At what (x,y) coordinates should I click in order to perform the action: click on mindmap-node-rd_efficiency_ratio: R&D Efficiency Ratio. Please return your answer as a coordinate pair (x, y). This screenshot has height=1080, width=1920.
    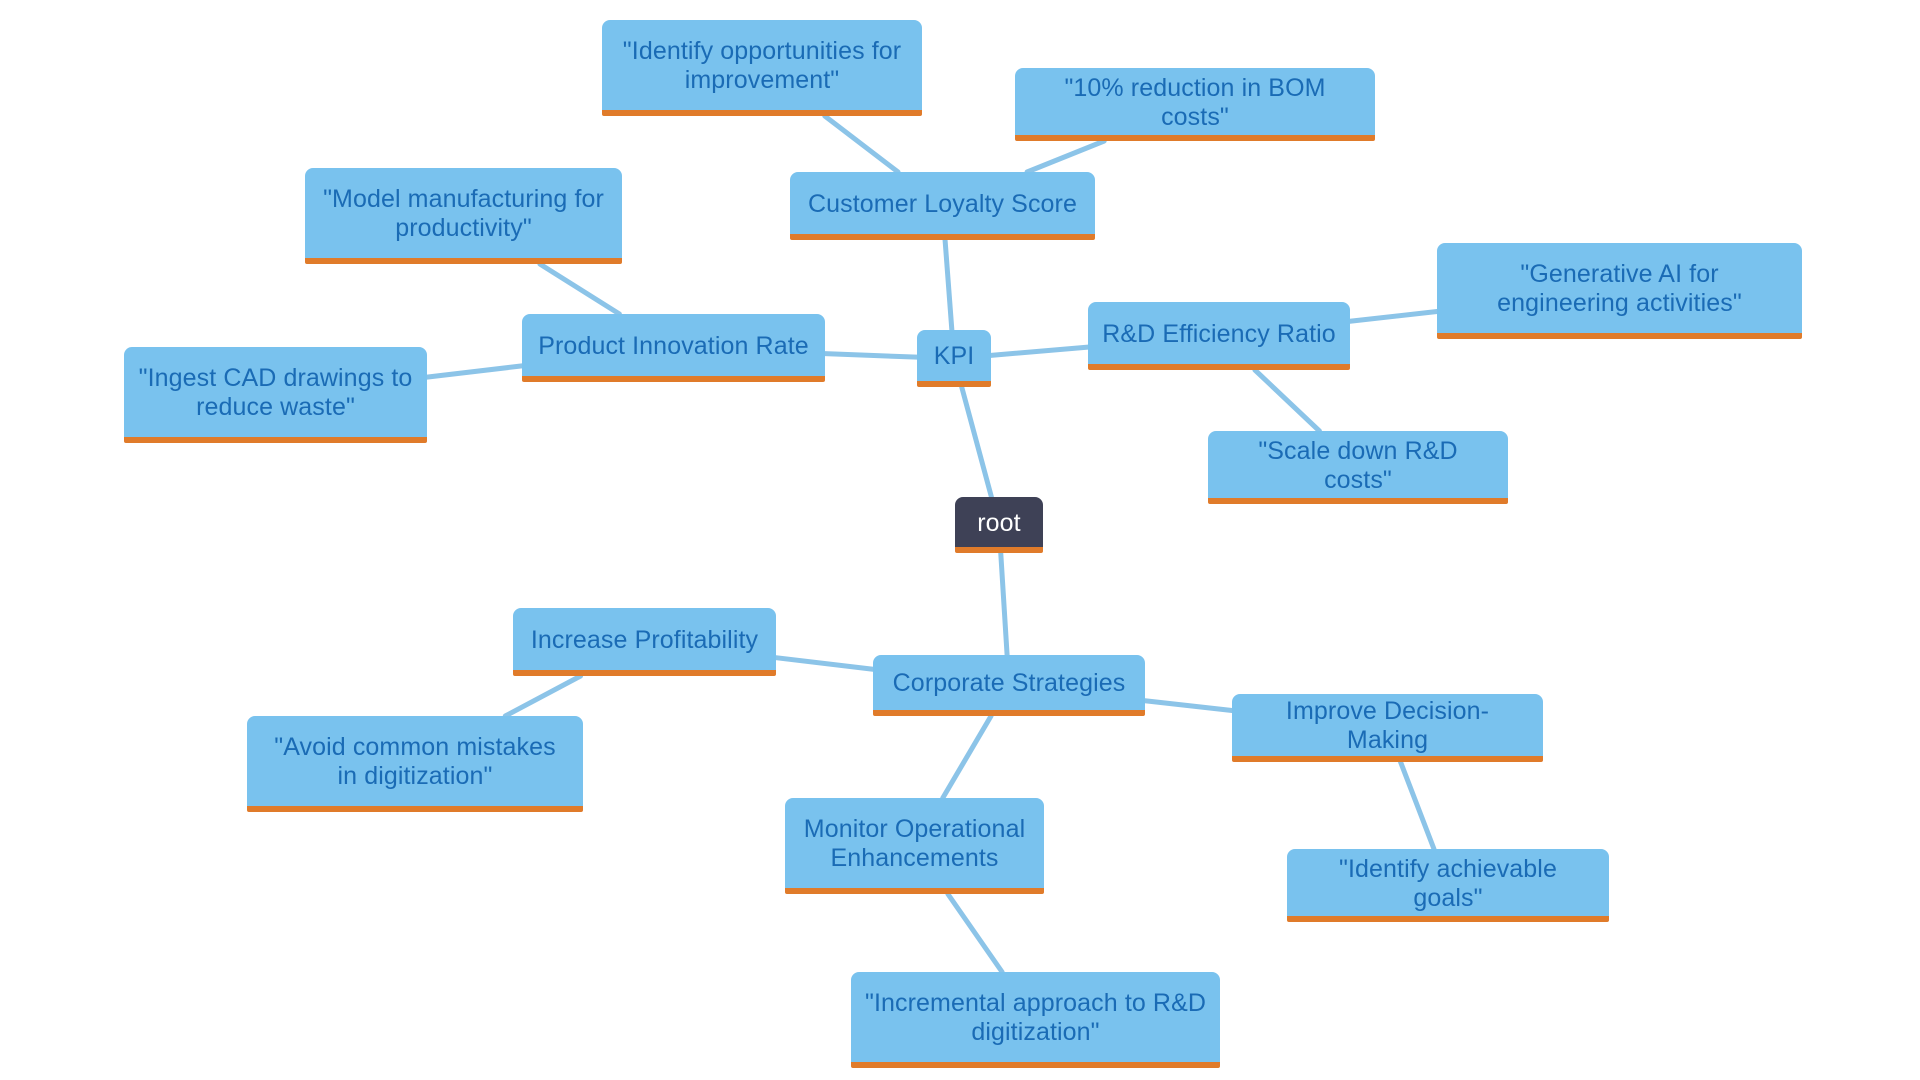
    Looking at the image, I should click on (1219, 336).